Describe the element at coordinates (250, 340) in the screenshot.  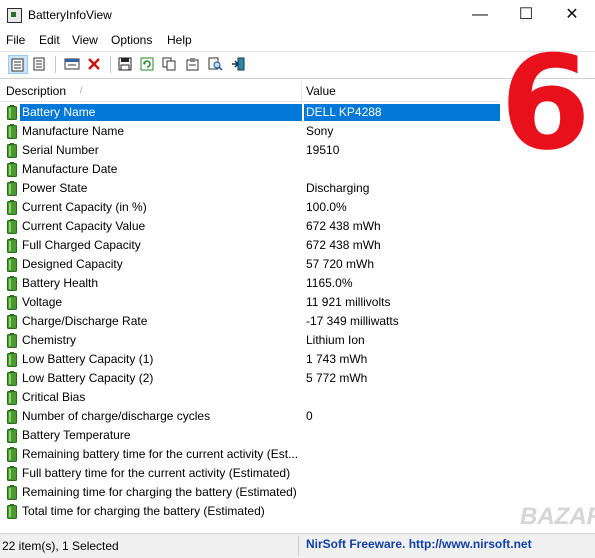
I see `list-row: Chemistry Lithium Ion` at that location.